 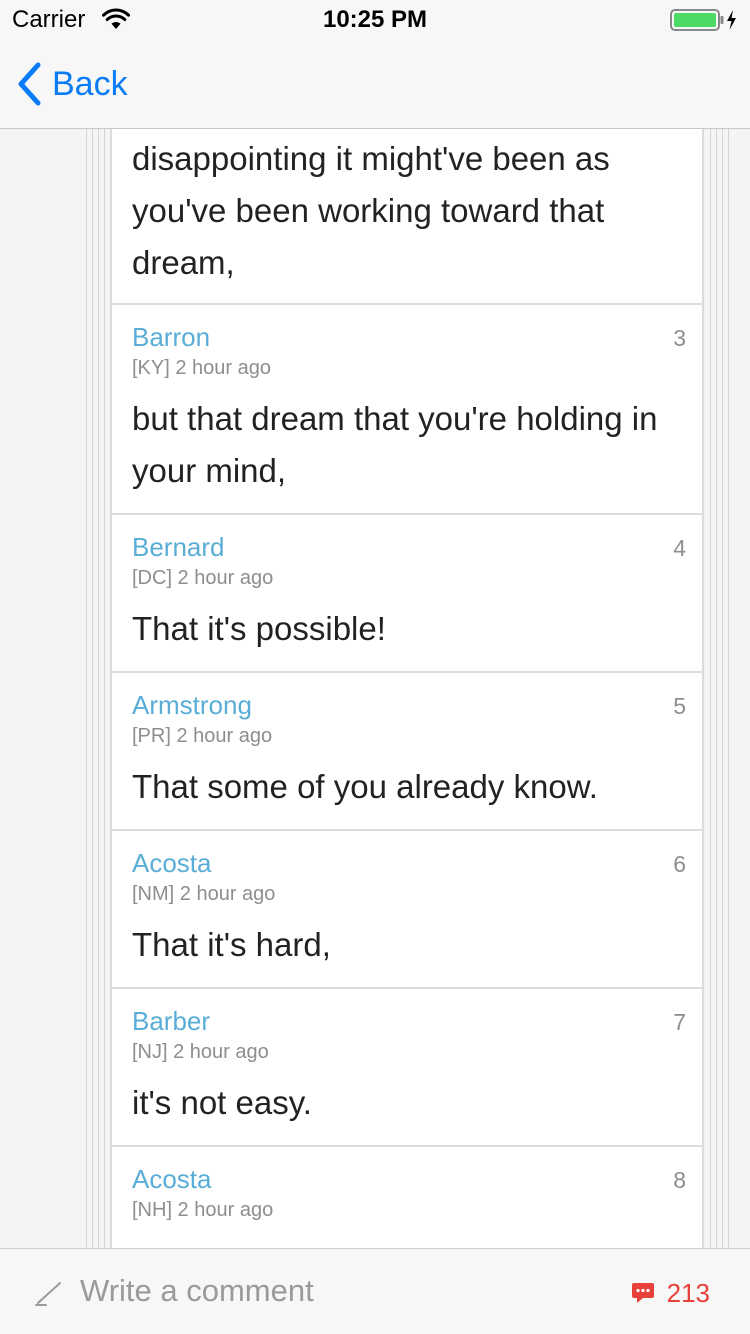 I want to click on comment-text: That it's hard,, so click(x=231, y=944).